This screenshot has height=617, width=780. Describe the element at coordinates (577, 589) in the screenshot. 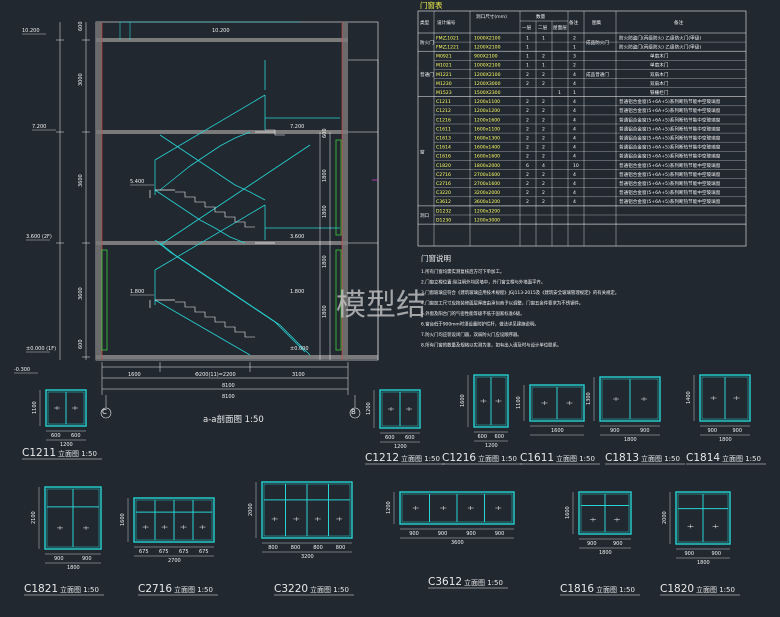

I see `elevation-caption: C1816` at that location.